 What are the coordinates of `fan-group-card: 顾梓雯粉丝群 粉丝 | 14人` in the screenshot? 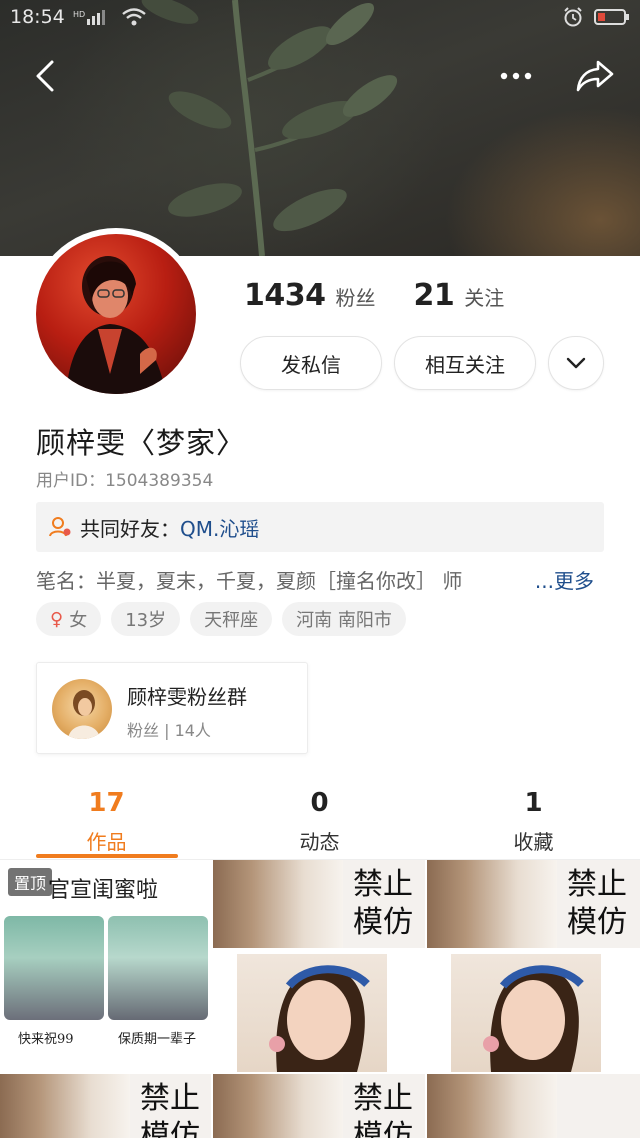 It's located at (172, 708).